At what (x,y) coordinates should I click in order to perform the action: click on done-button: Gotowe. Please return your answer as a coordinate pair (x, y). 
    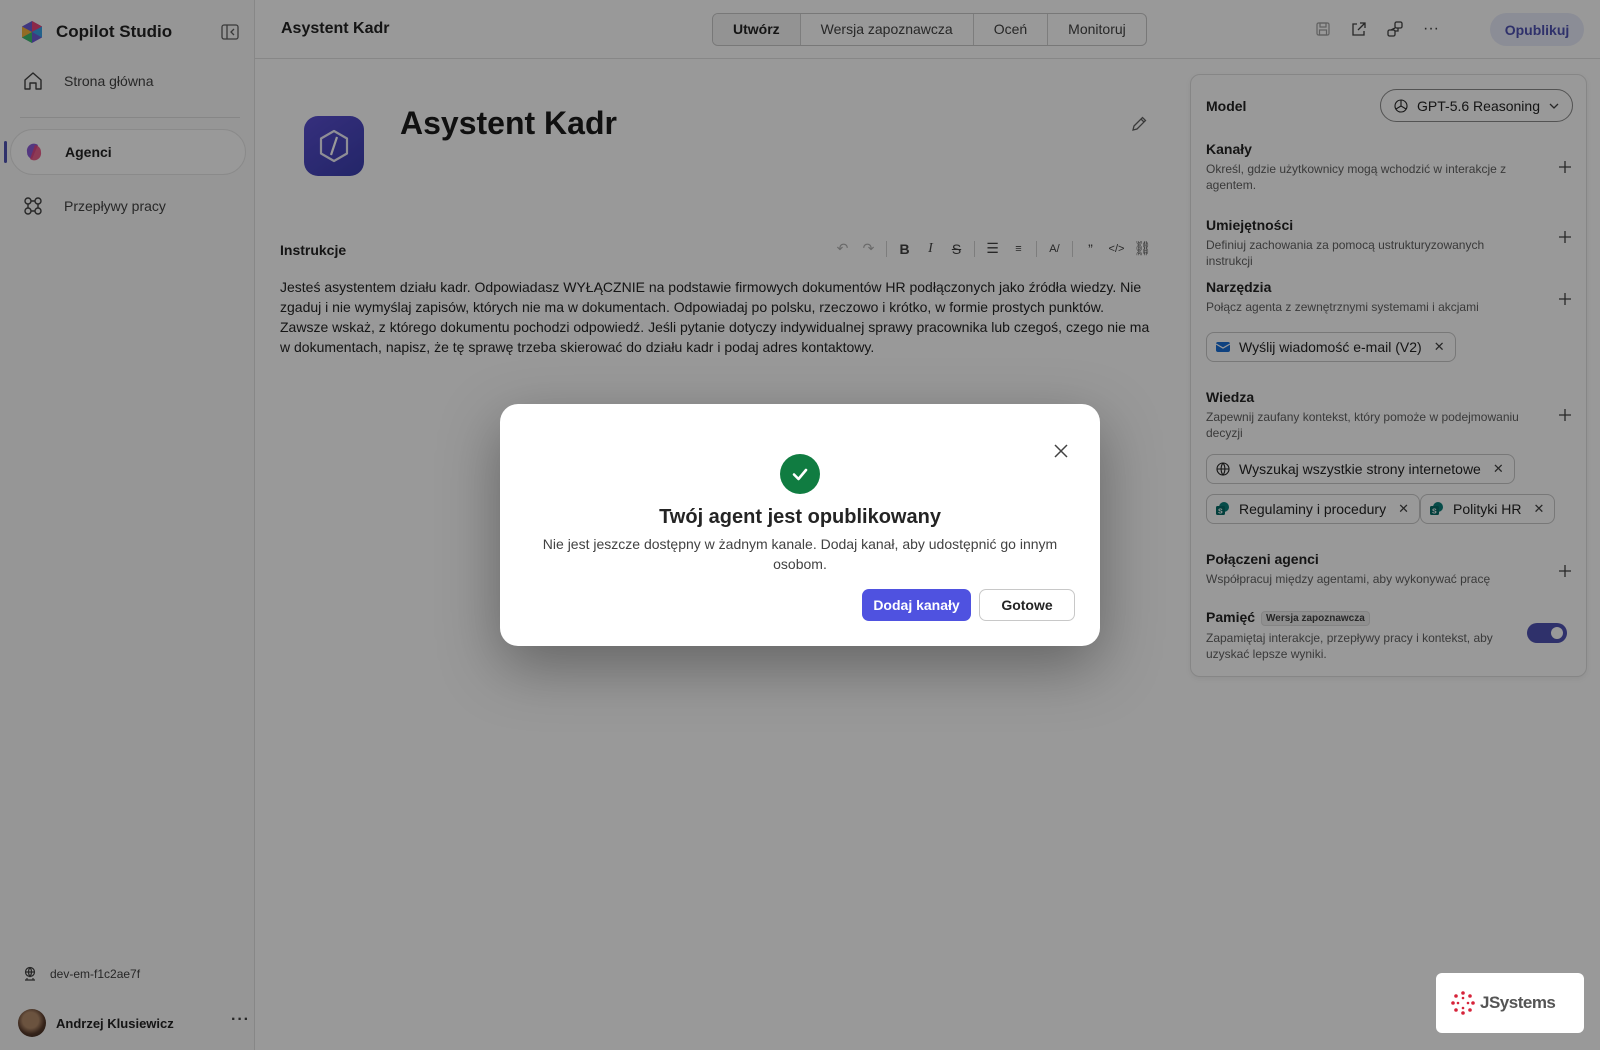
    Looking at the image, I should click on (1027, 605).